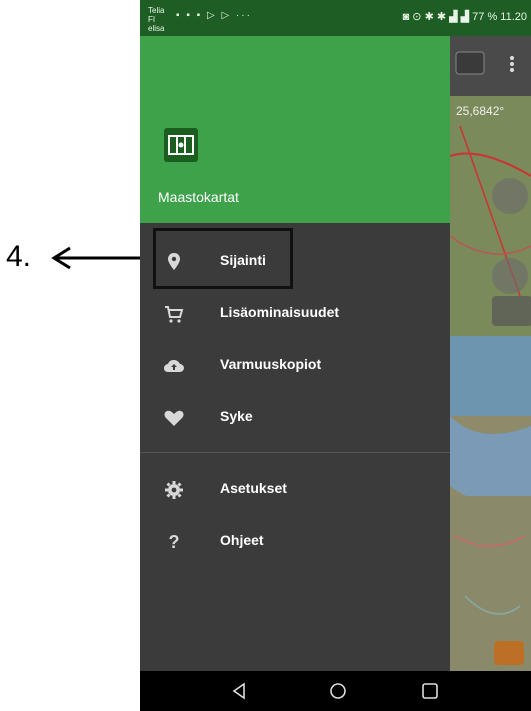  What do you see at coordinates (214, 15) in the screenshot?
I see `notification-icons: ▪ ▪ ▪ ▷ ▷ ···` at bounding box center [214, 15].